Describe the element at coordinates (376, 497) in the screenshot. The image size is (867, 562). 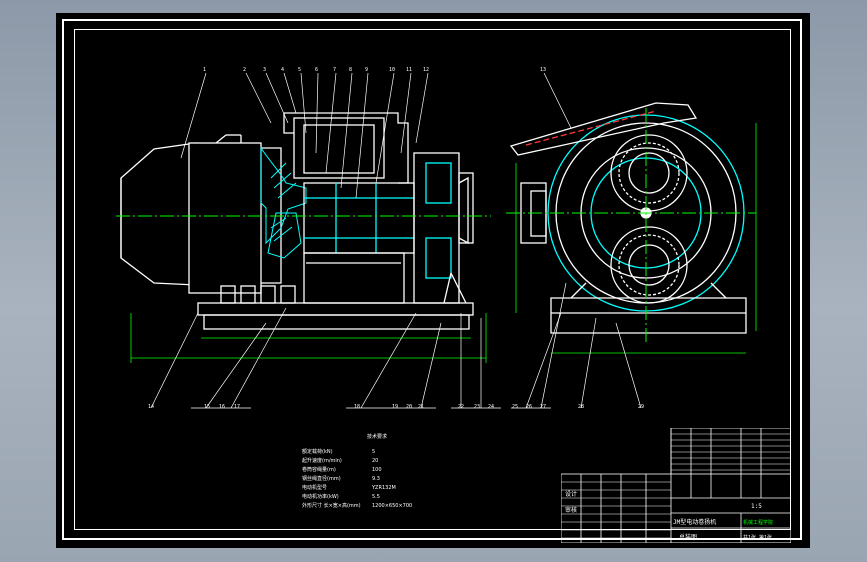
I see `note-value: 5.5` at that location.